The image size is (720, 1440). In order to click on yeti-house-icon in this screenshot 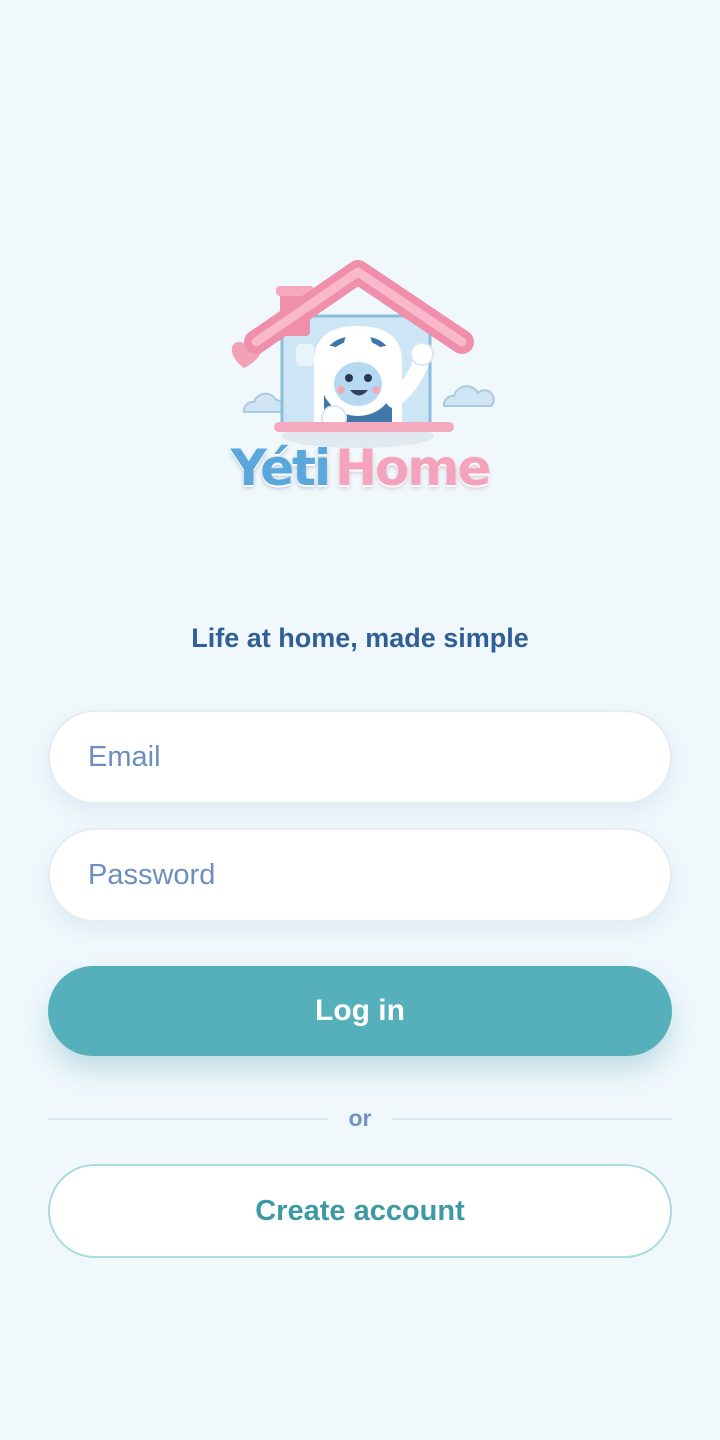, I will do `click(363, 354)`.